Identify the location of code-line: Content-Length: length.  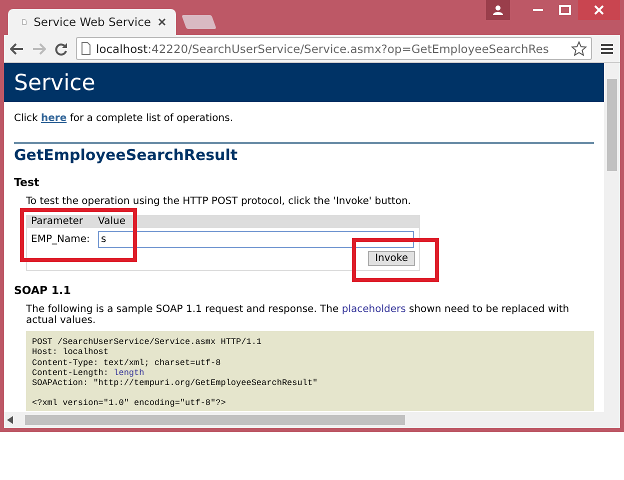
(89, 373).